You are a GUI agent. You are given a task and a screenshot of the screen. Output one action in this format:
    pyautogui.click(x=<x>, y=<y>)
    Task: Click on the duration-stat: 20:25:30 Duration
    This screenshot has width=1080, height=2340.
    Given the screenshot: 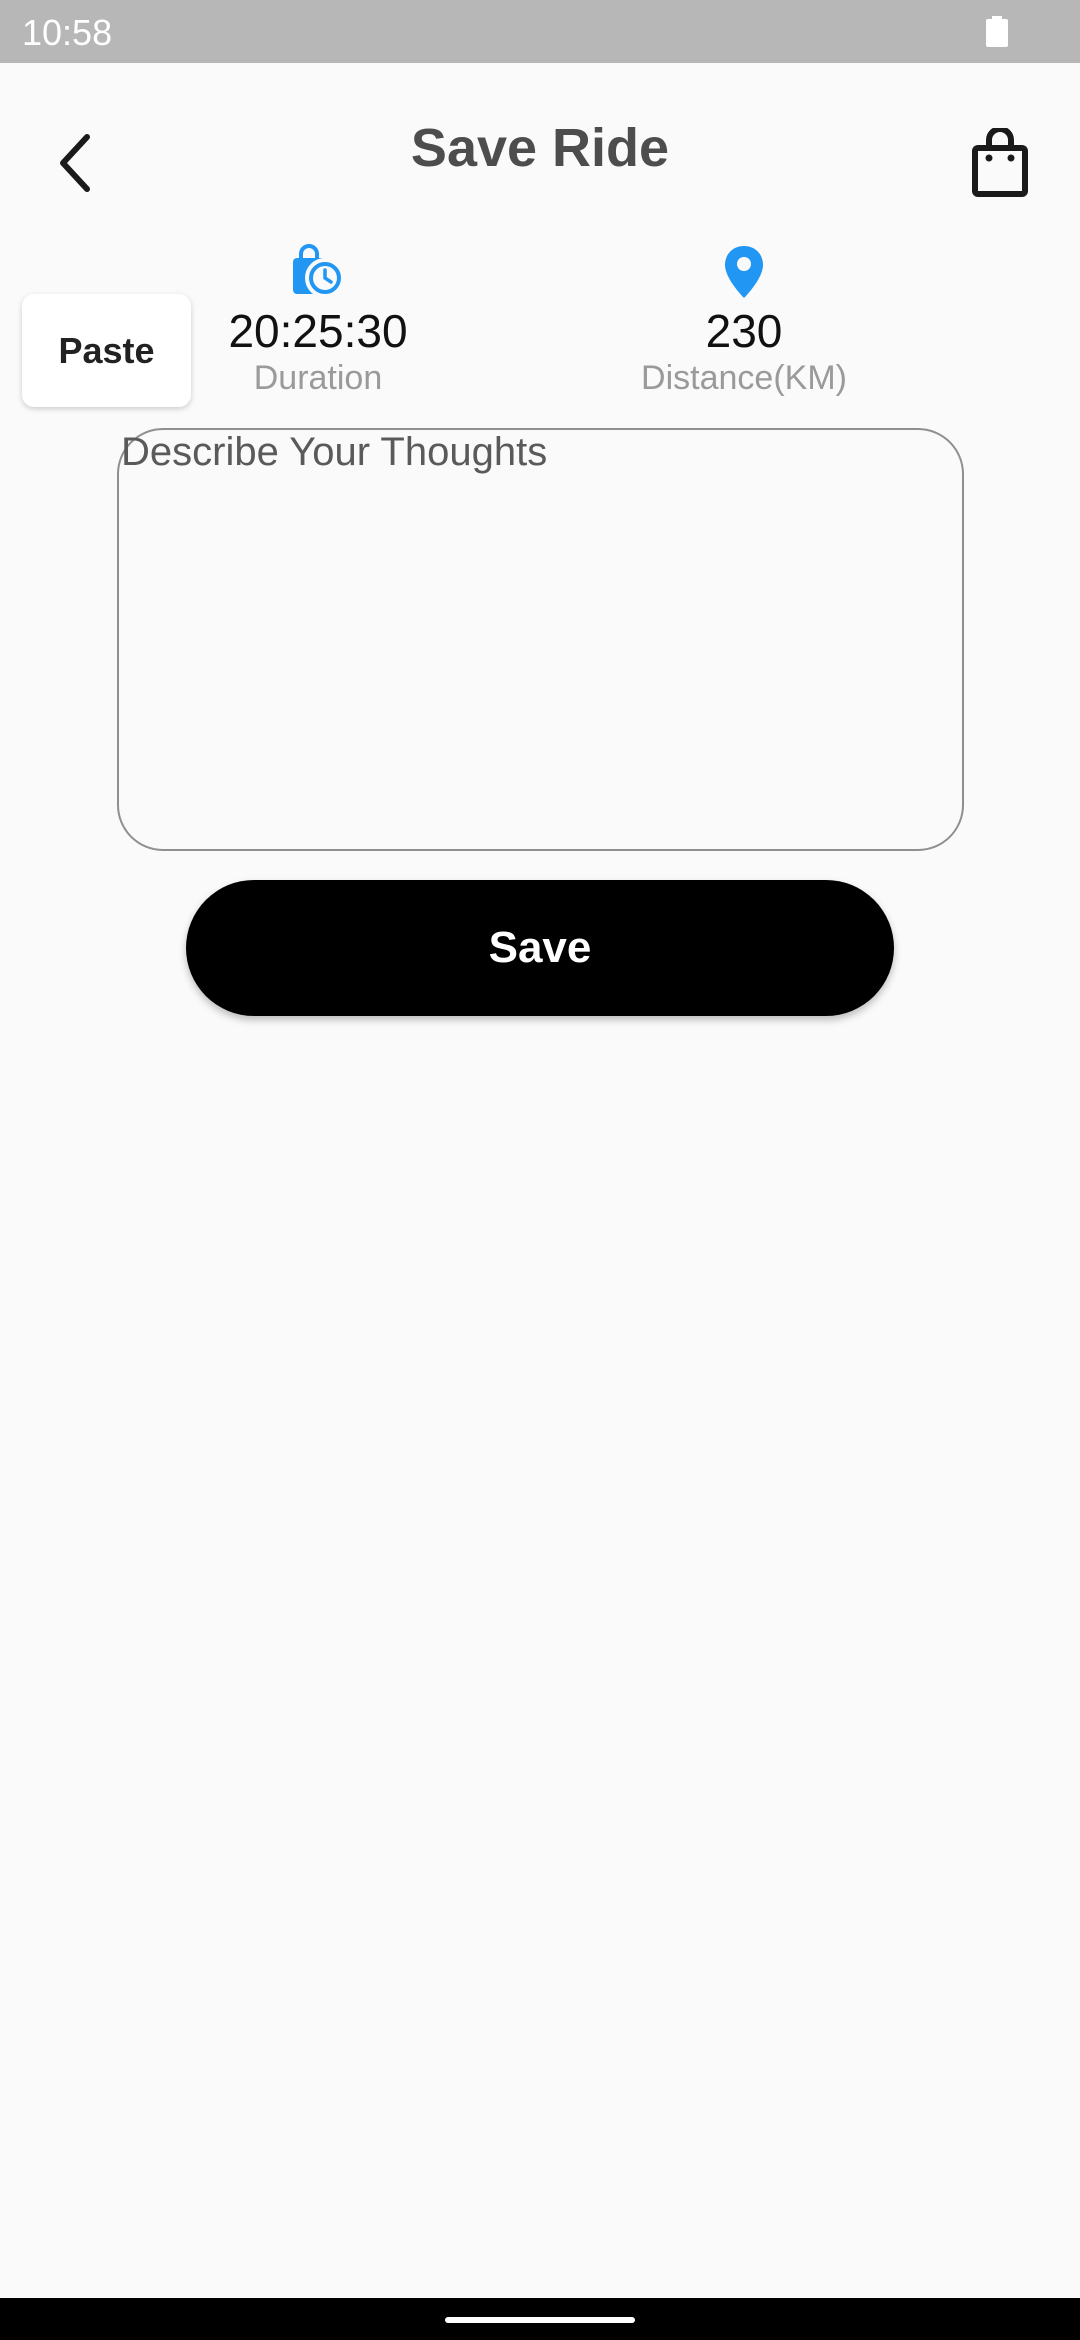 What is the action you would take?
    pyautogui.click(x=318, y=319)
    